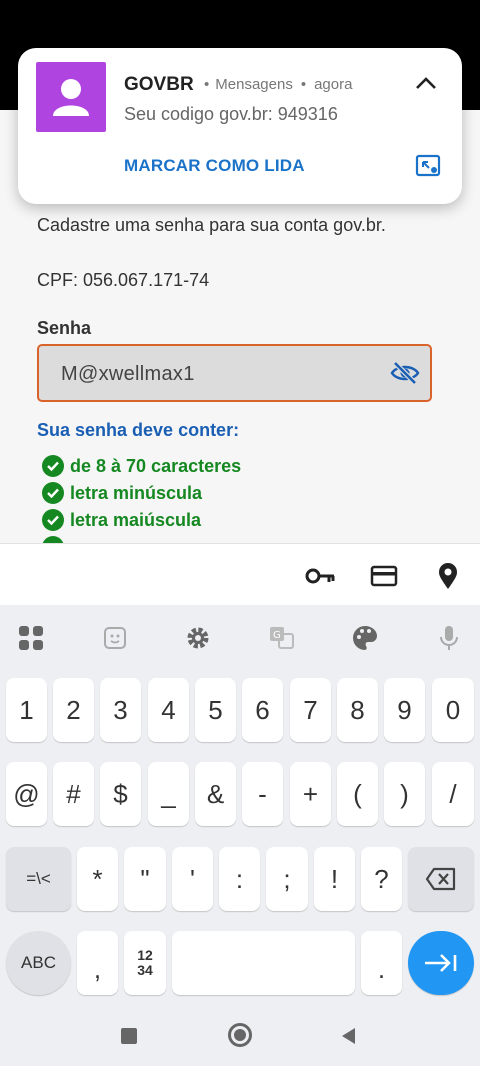 The width and height of the screenshot is (480, 1066). I want to click on rule-item-partial, so click(53, 539).